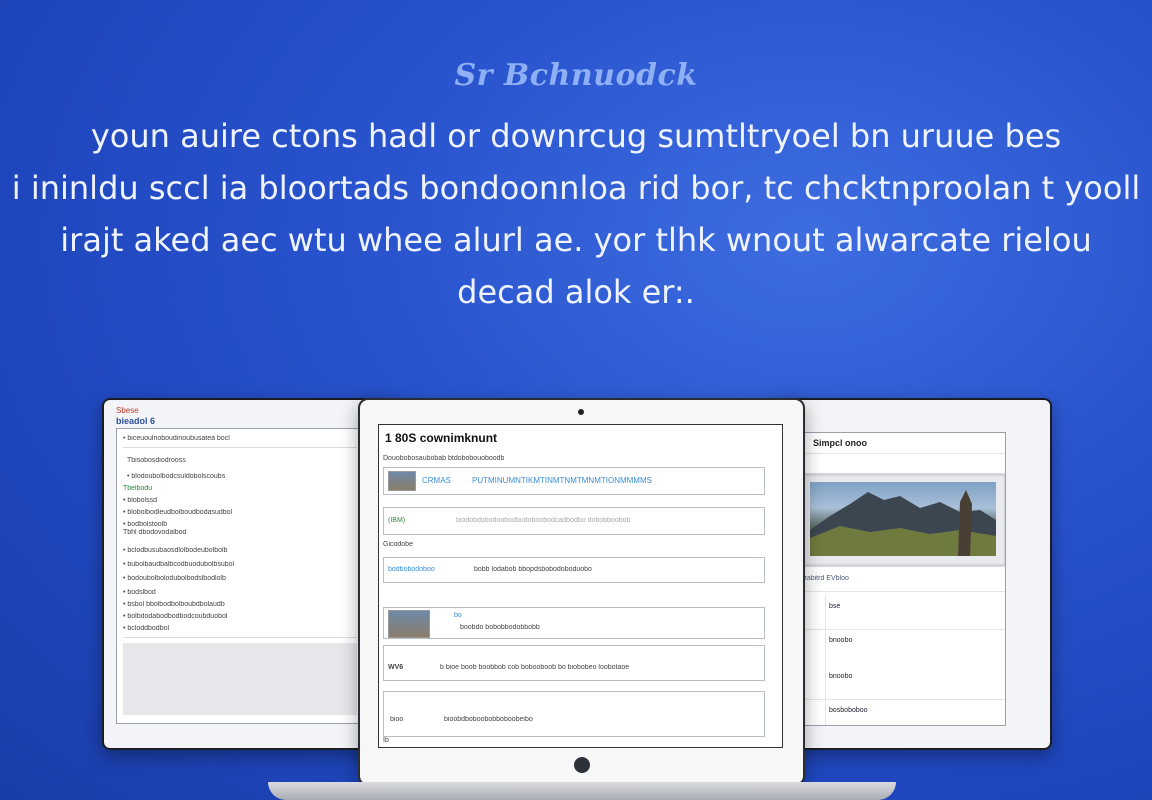 The height and width of the screenshot is (800, 1152). I want to click on left-row: • bclodbusubaosdlolbodeubolbolb, so click(238, 550).